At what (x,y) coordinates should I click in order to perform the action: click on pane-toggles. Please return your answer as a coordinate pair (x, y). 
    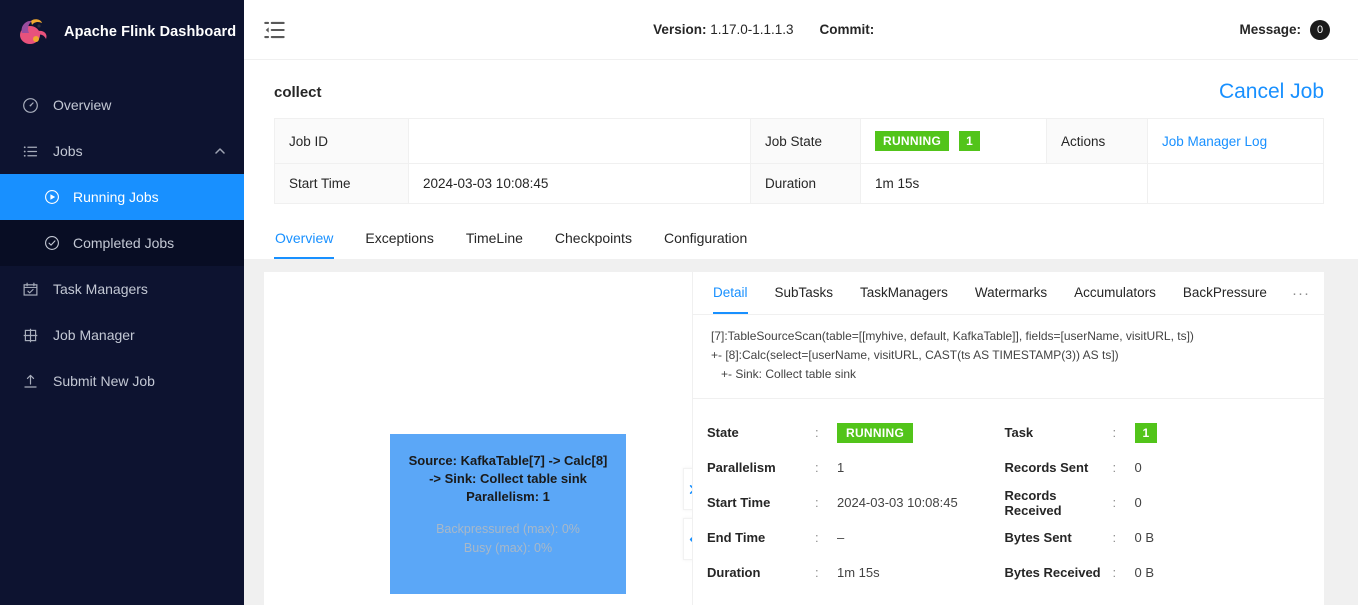
    Looking at the image, I should click on (687, 514).